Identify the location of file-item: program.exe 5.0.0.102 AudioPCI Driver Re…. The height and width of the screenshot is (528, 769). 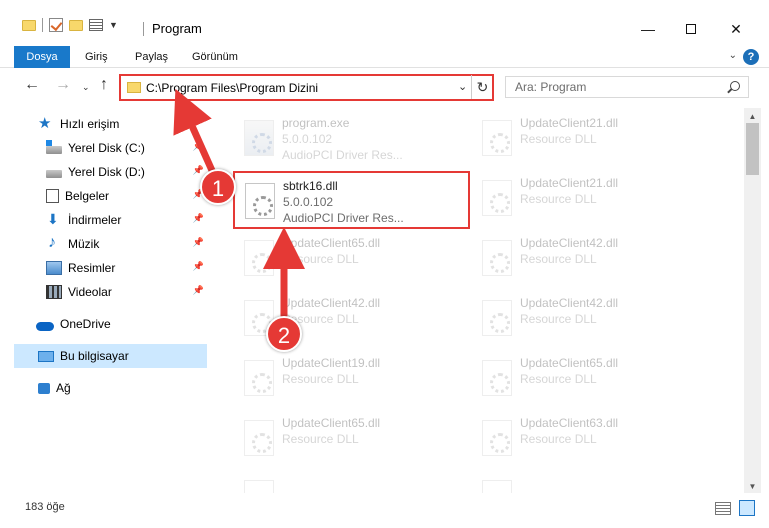
(349, 138).